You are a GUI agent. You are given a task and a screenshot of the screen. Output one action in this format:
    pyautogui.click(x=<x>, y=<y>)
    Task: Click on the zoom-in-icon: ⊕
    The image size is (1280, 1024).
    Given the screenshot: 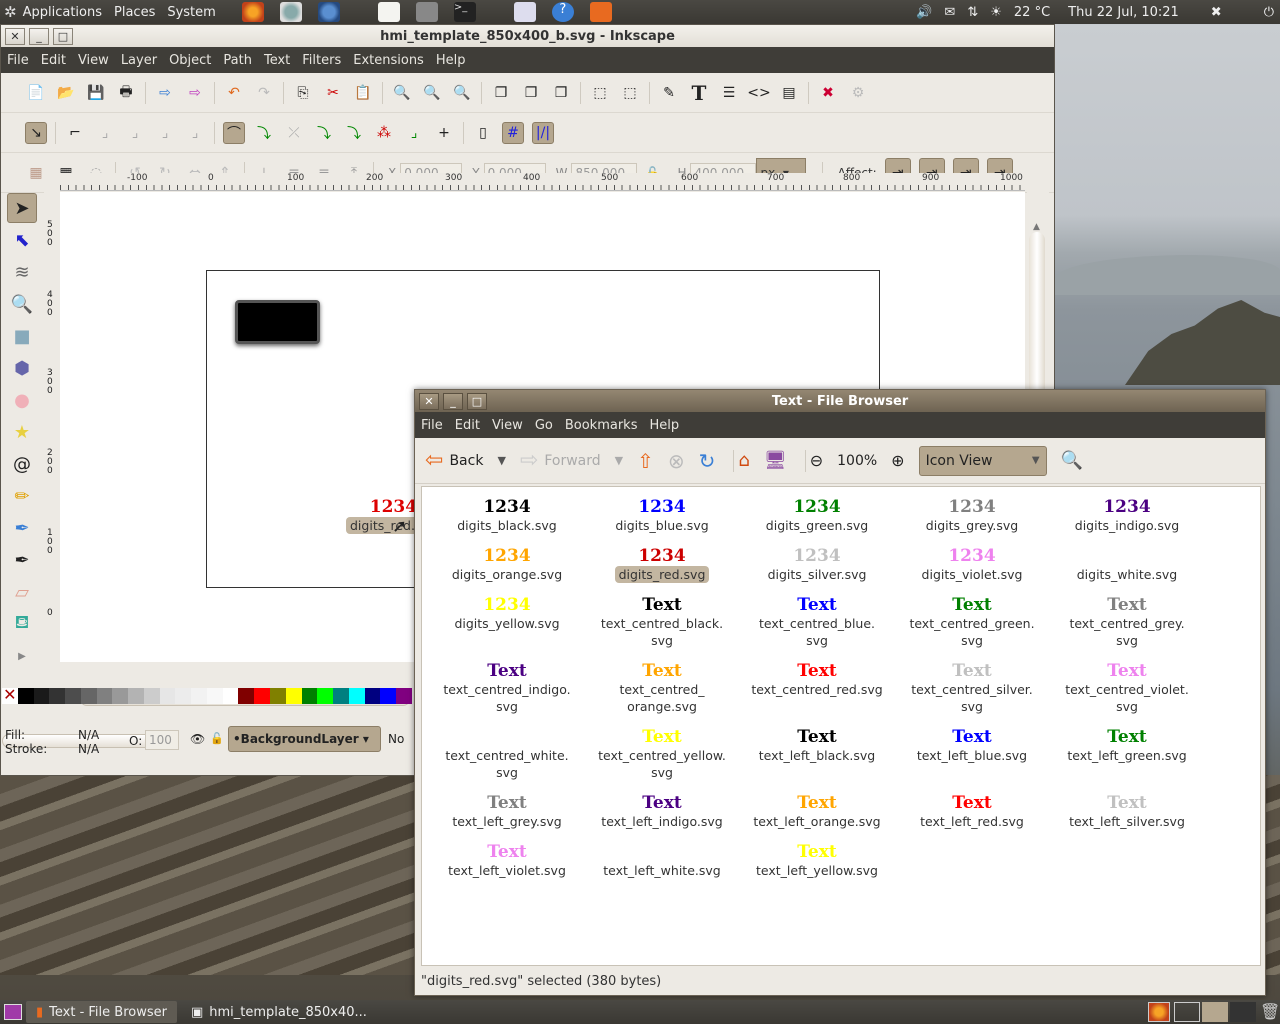 What is the action you would take?
    pyautogui.click(x=897, y=460)
    